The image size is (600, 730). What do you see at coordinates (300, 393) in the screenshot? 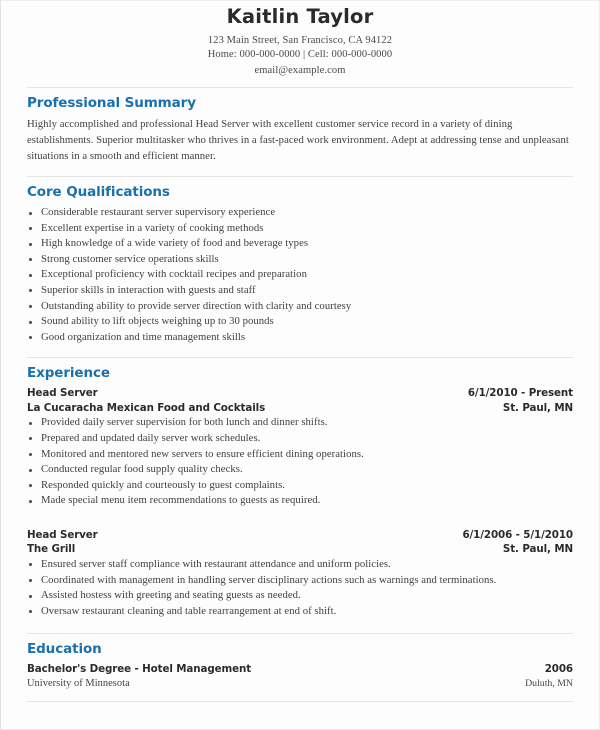
I see `experience-entry-title-row: Head Server 6/1/2010 - Present` at bounding box center [300, 393].